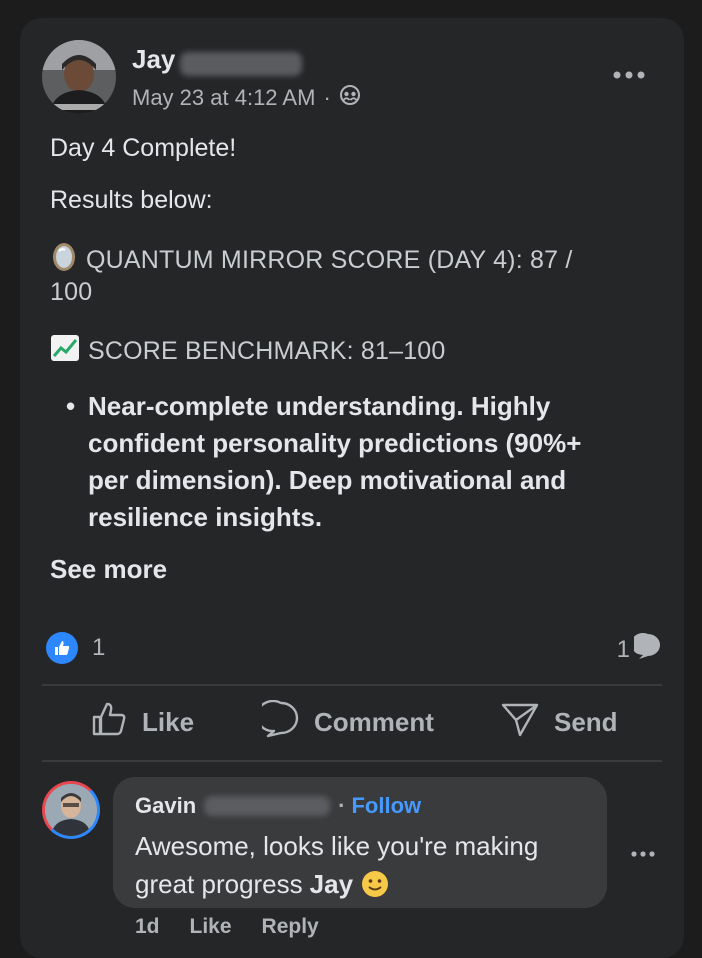  I want to click on comment-icon, so click(277, 722).